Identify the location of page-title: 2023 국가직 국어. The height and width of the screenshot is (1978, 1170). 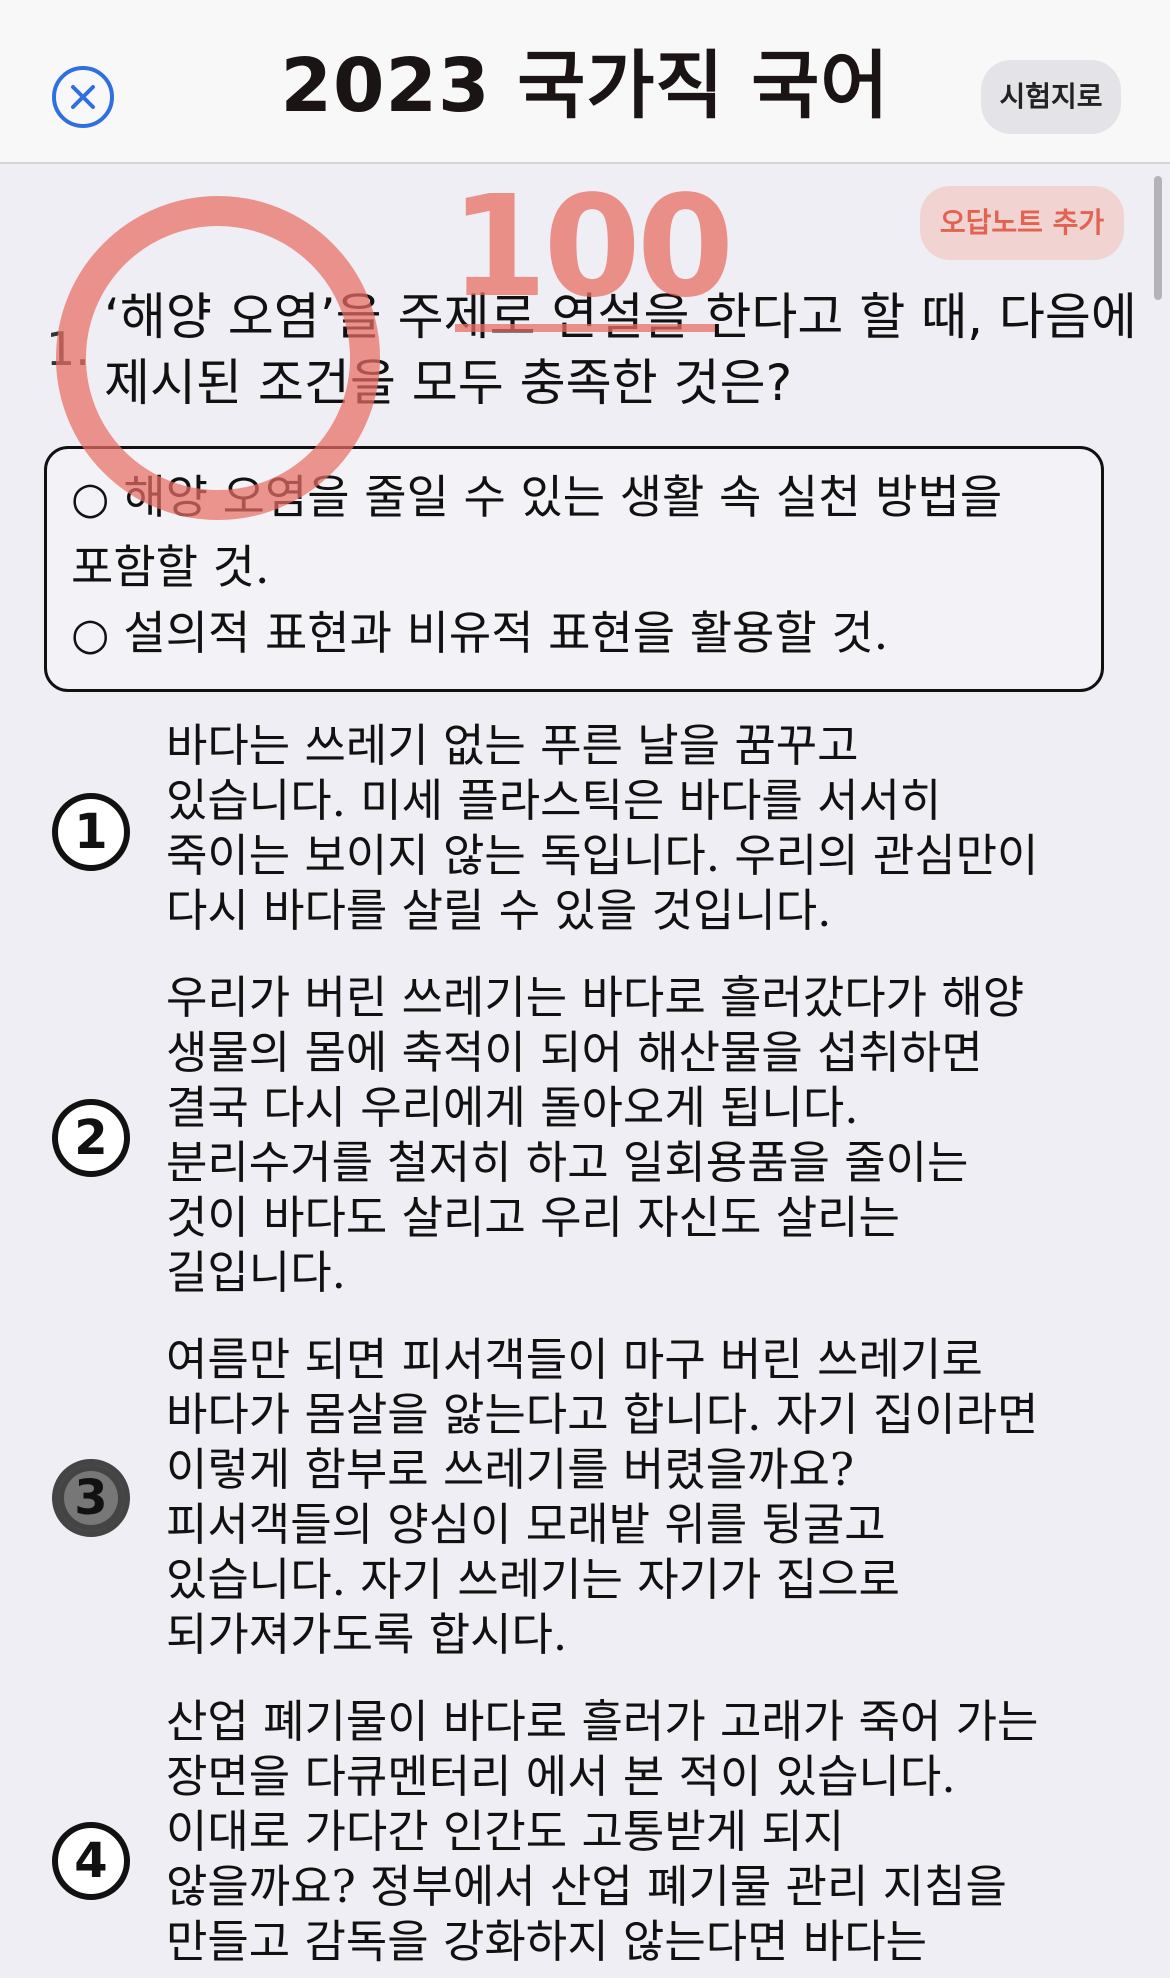
(585, 86).